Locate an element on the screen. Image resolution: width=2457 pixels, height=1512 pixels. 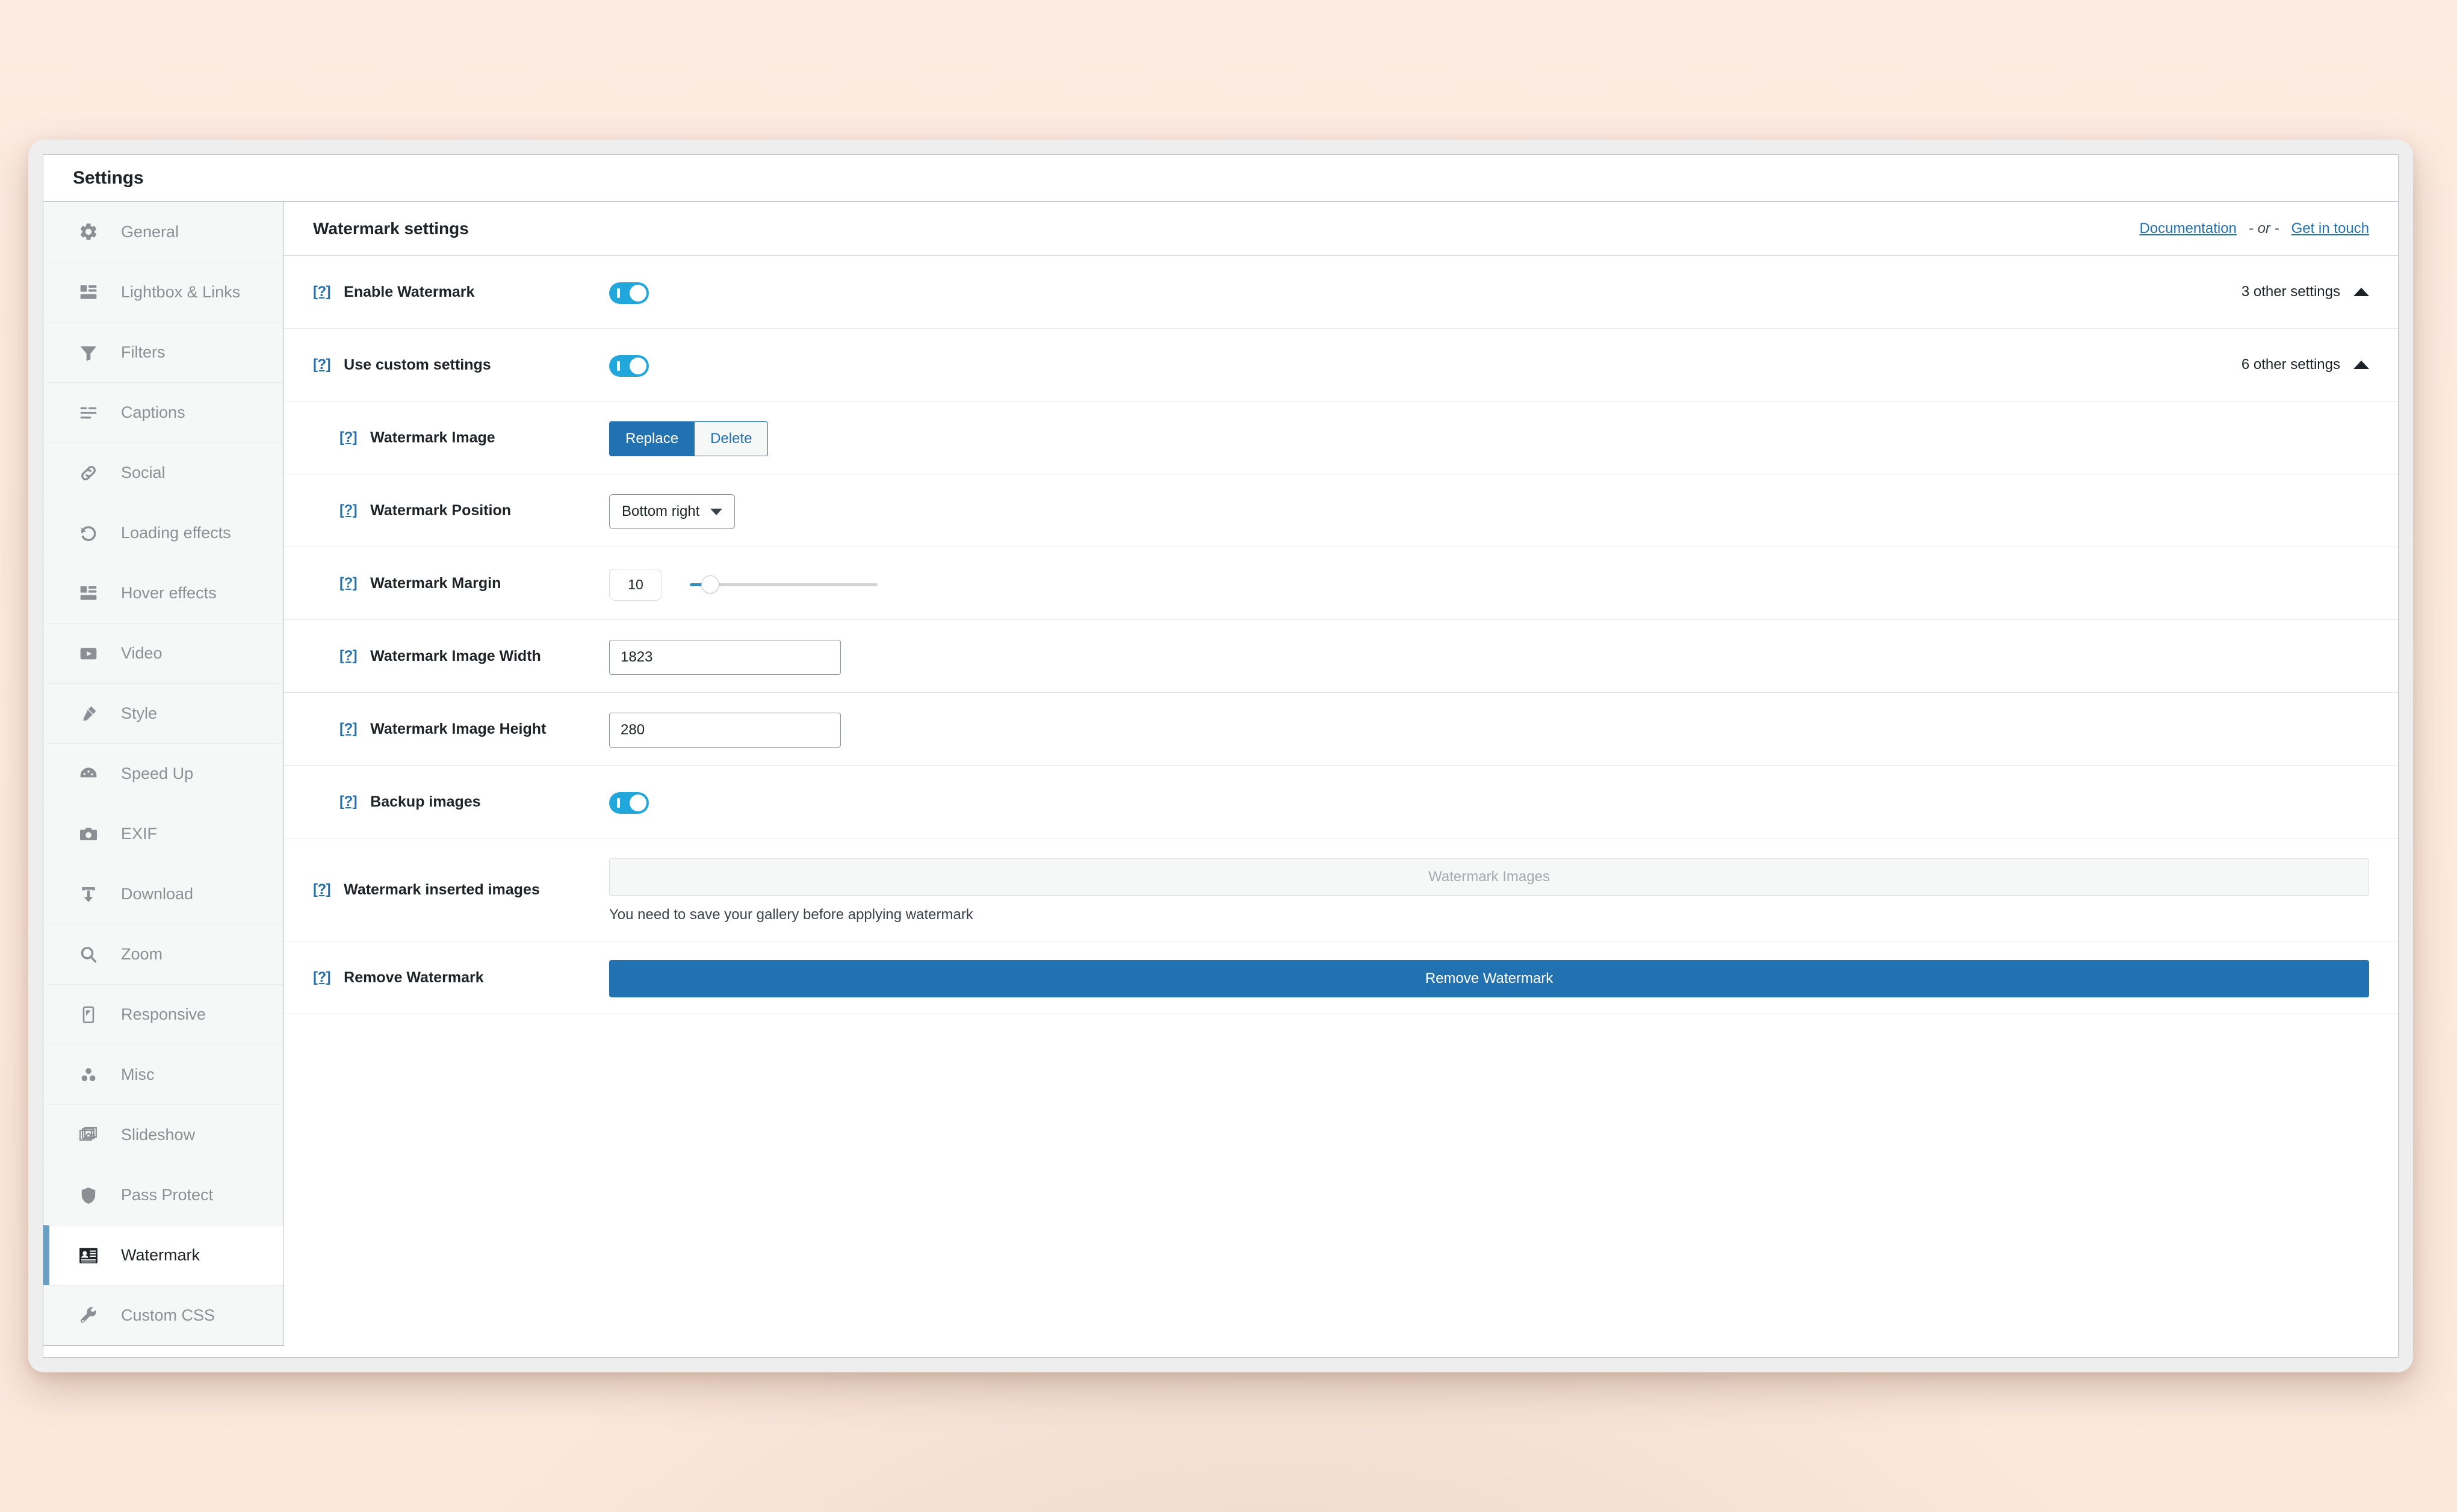
sidebar-item-captions: Captions is located at coordinates (163, 412).